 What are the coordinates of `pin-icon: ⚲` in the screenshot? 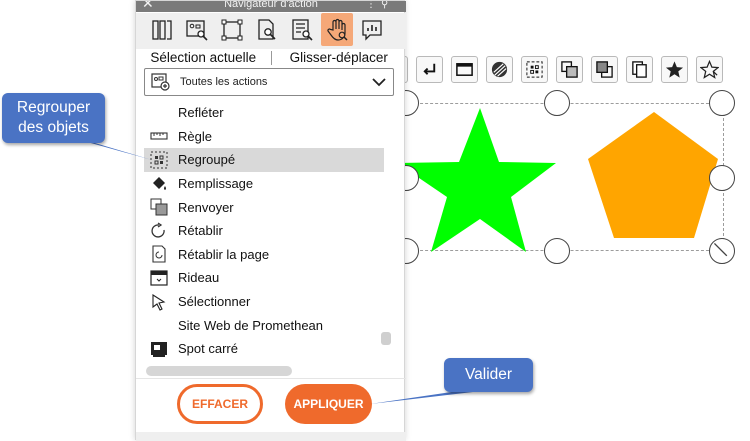 It's located at (384, 5).